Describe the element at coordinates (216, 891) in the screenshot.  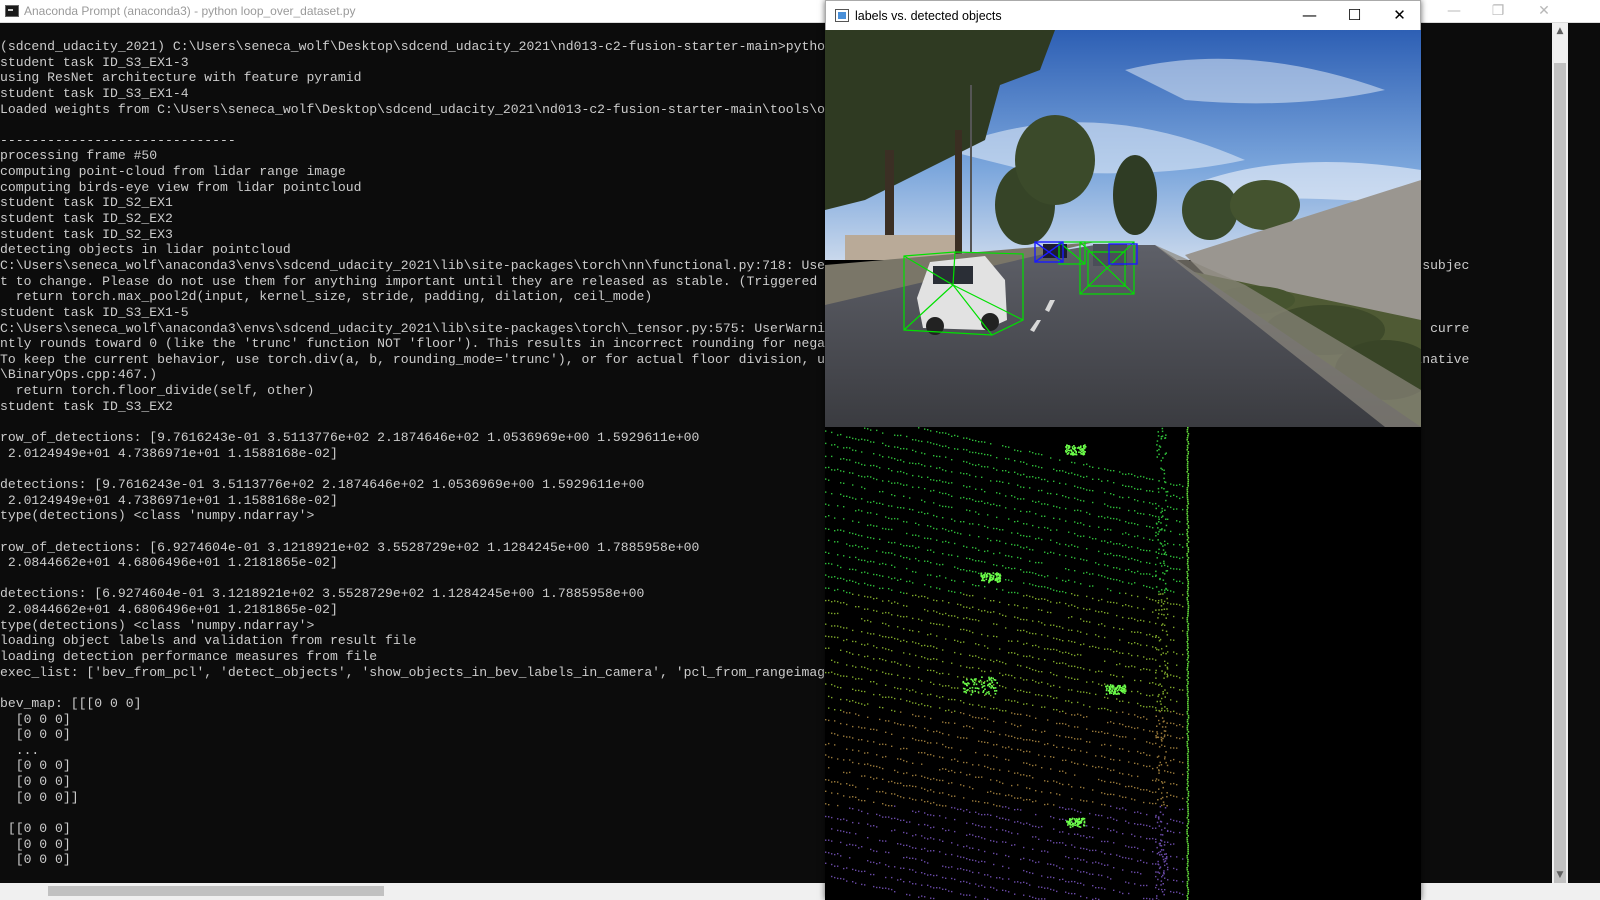
I see `horizontal-scroll-thumb` at that location.